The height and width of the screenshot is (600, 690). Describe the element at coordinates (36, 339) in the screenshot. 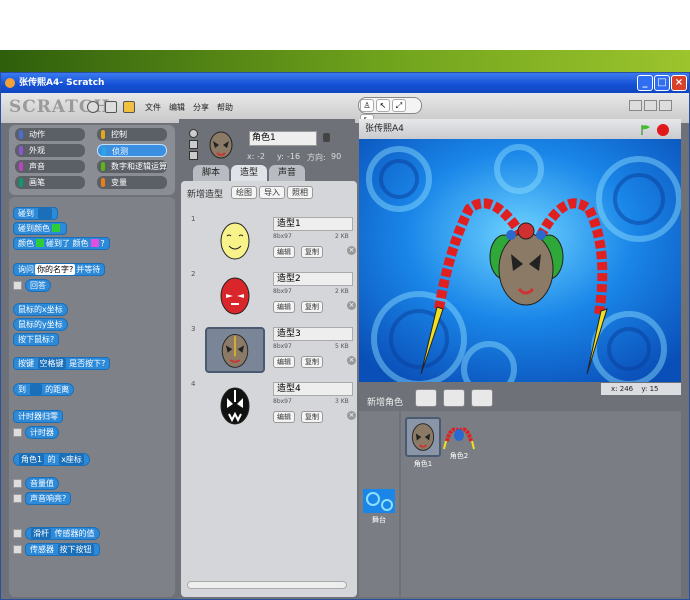

I see `block-mouse-down: 按下鼠标?` at that location.